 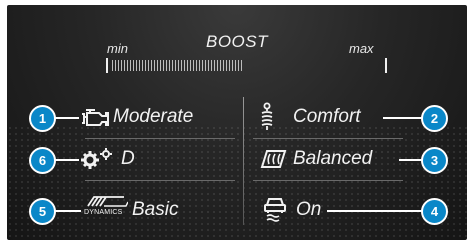 What do you see at coordinates (434, 118) in the screenshot?
I see `callout-badge-2: 2` at bounding box center [434, 118].